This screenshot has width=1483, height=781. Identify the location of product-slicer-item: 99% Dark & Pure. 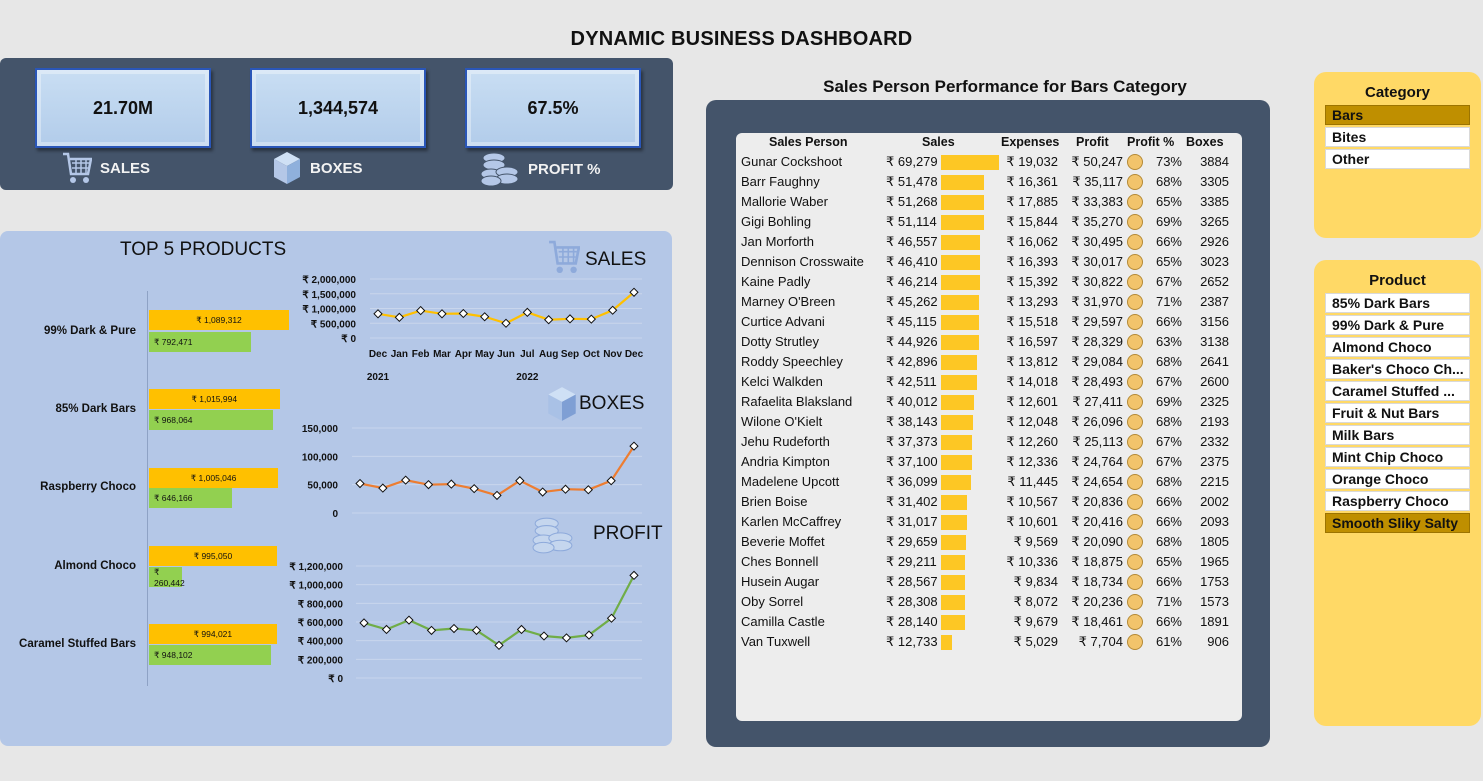
(1397, 325).